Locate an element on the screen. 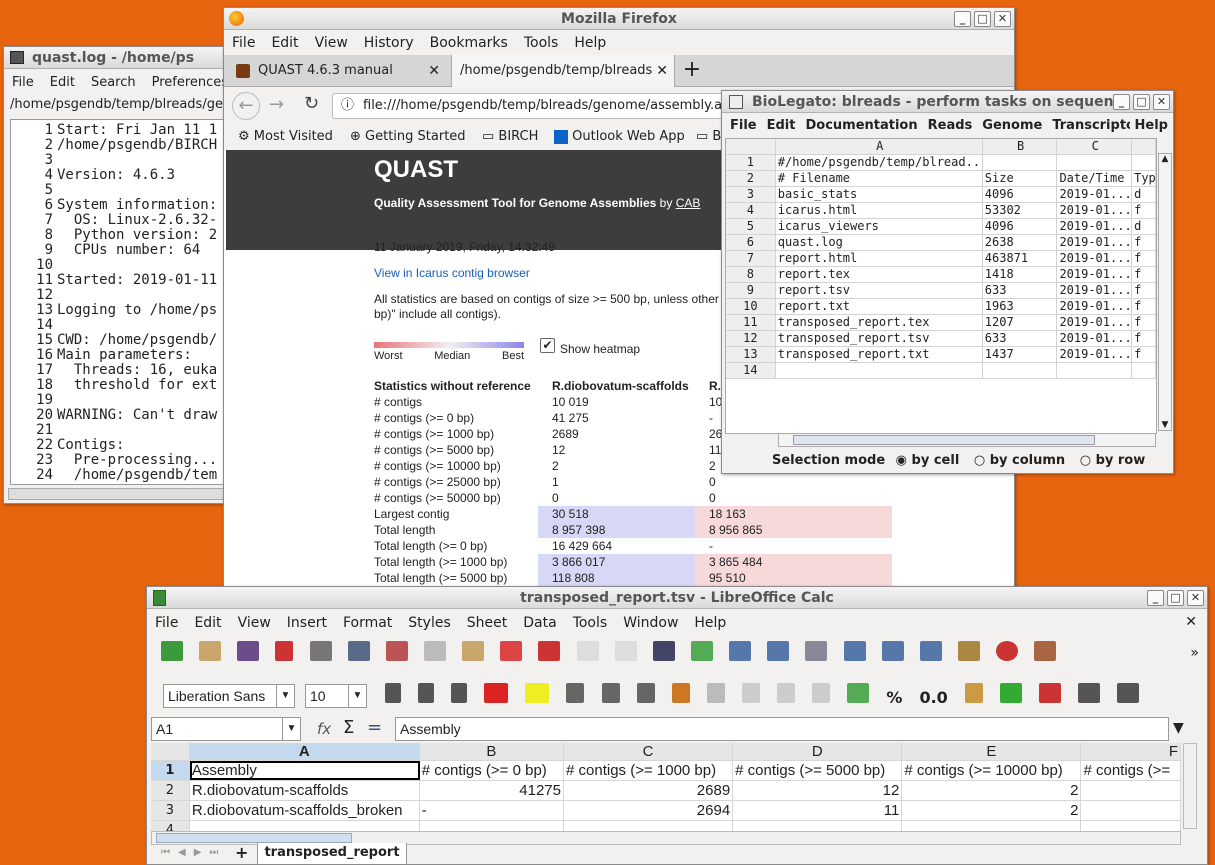  undo-icon is located at coordinates (587, 651).